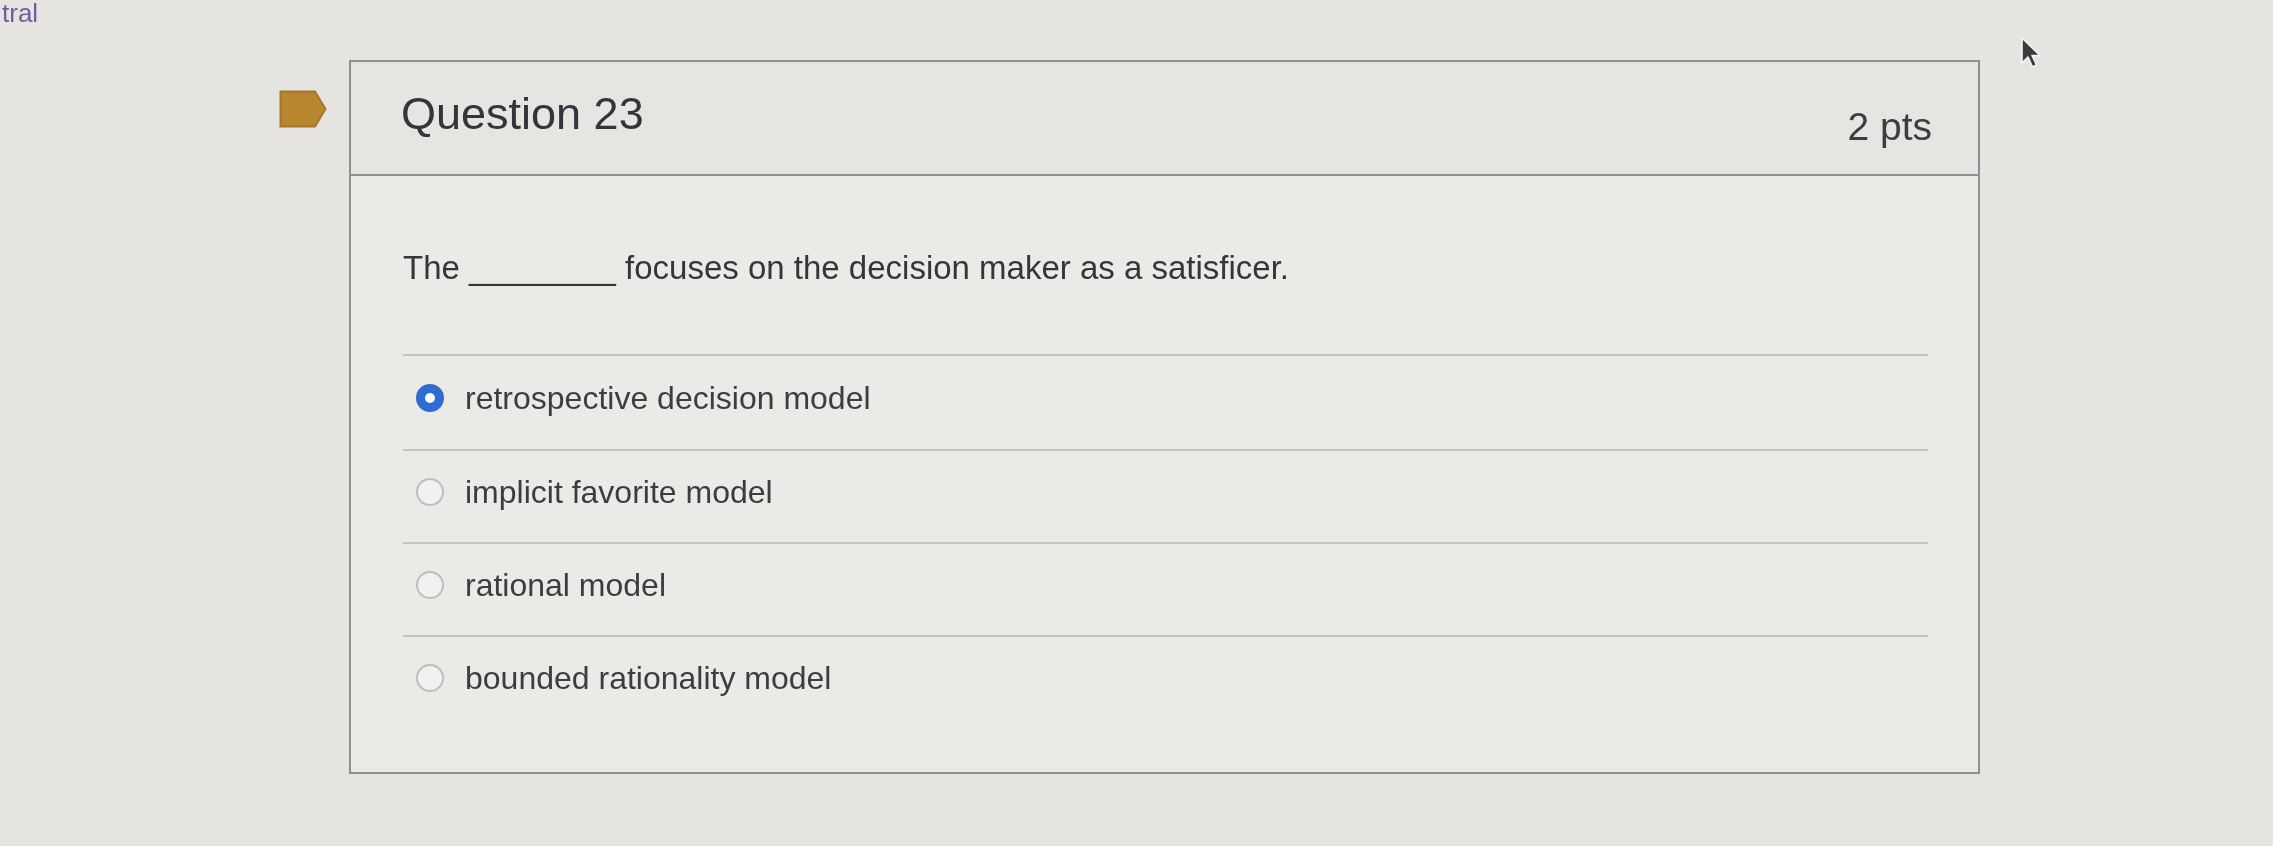  What do you see at coordinates (522, 114) in the screenshot?
I see `question-title: Question 23` at bounding box center [522, 114].